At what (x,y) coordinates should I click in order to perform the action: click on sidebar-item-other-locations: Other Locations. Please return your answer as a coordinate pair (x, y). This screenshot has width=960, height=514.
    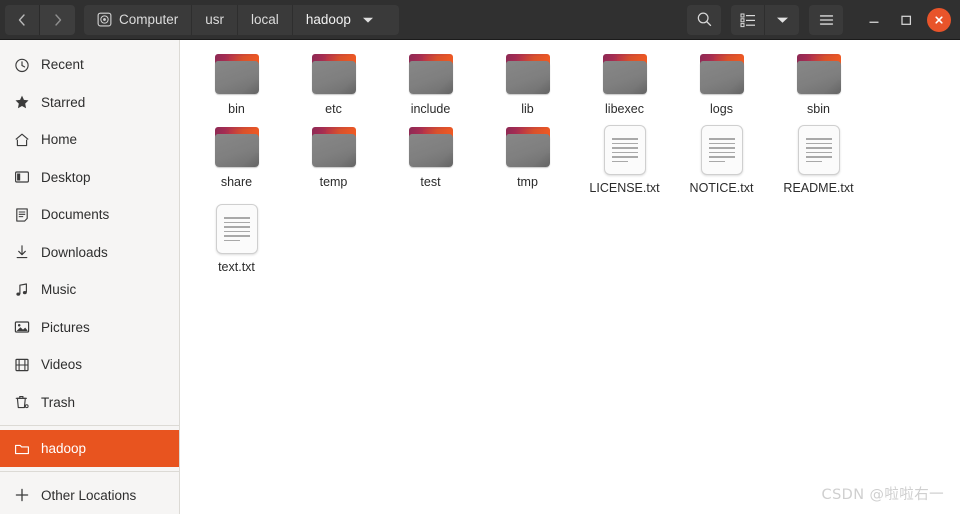
    Looking at the image, I should click on (89, 495).